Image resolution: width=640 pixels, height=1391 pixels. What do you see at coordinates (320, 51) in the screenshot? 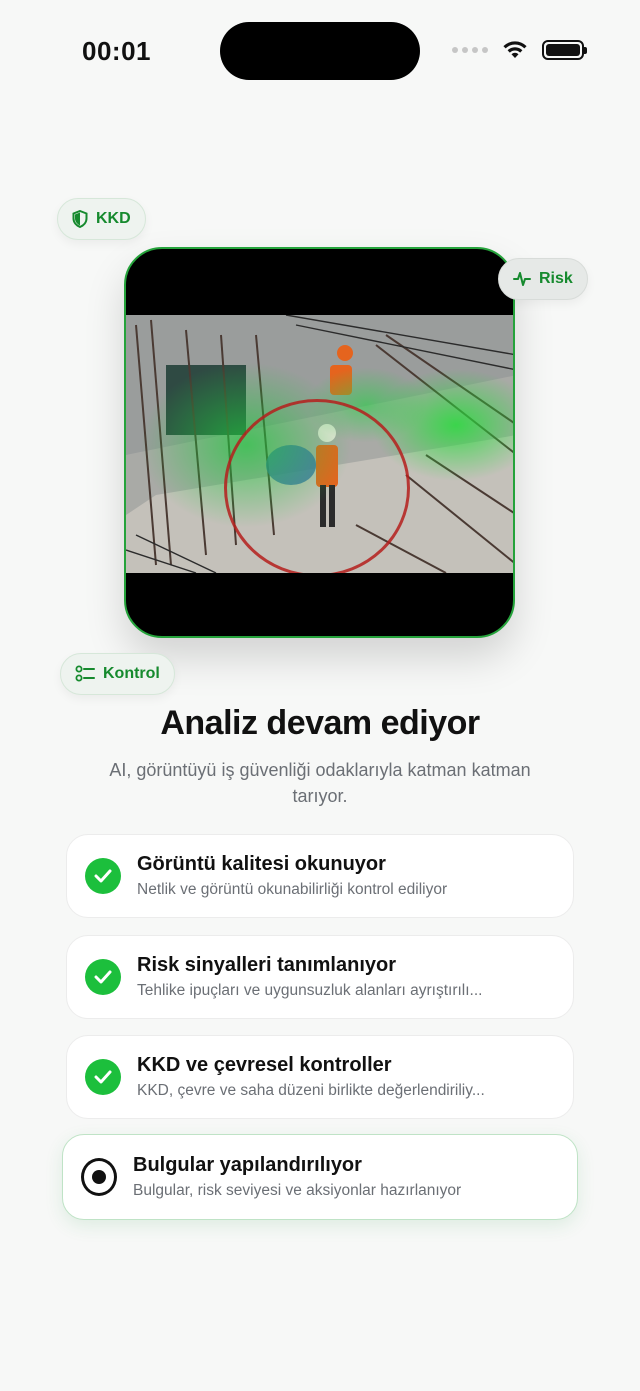
I see `dynamic-island` at bounding box center [320, 51].